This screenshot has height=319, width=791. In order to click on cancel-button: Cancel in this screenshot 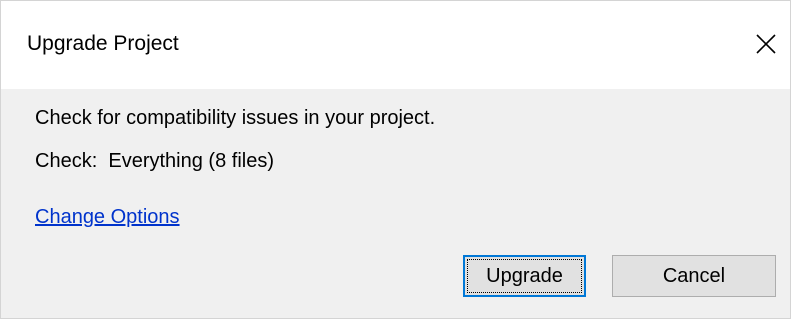, I will do `click(694, 276)`.